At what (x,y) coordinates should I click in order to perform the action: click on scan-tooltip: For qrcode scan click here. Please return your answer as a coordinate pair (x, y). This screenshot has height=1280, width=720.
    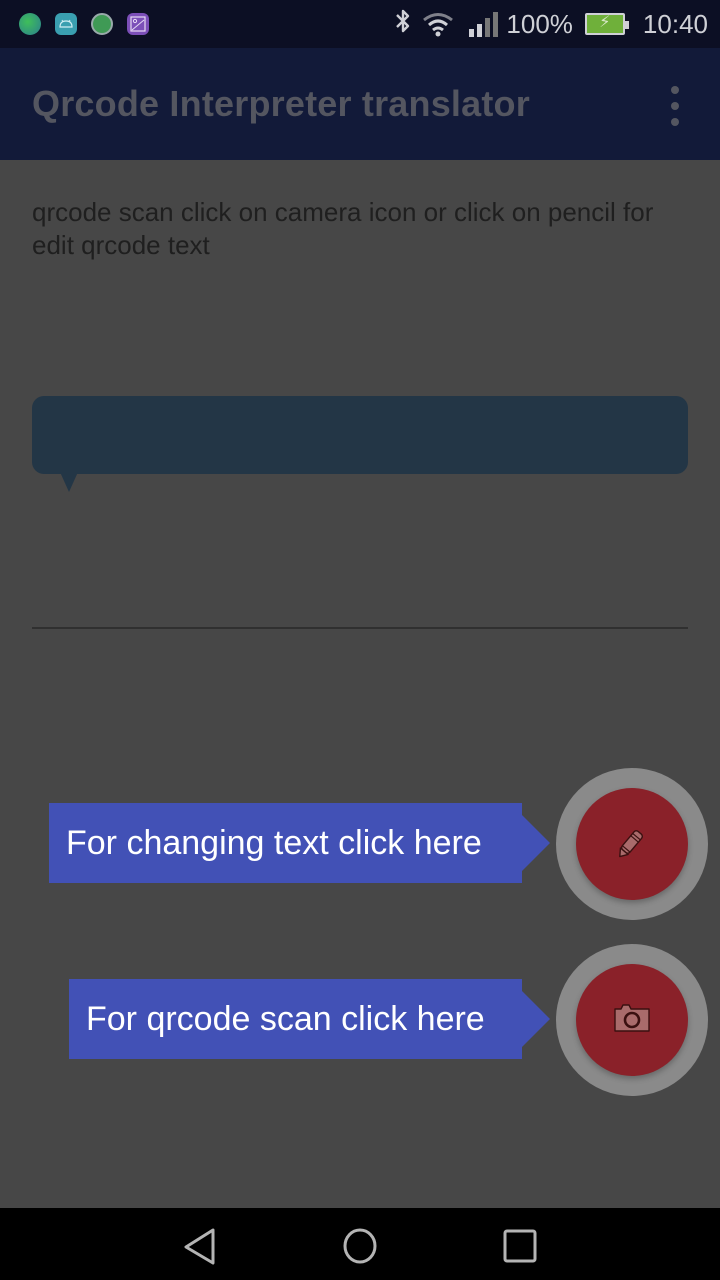
    Looking at the image, I should click on (309, 1019).